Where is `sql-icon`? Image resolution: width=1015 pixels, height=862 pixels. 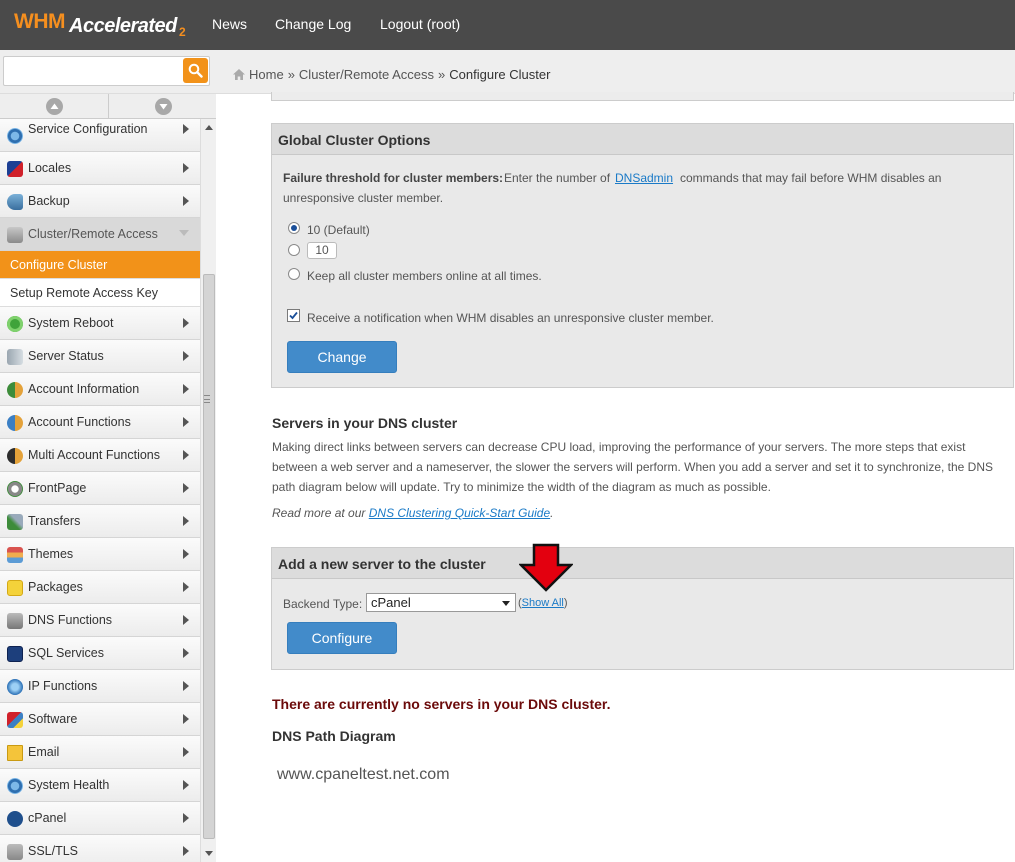
sql-icon is located at coordinates (15, 654).